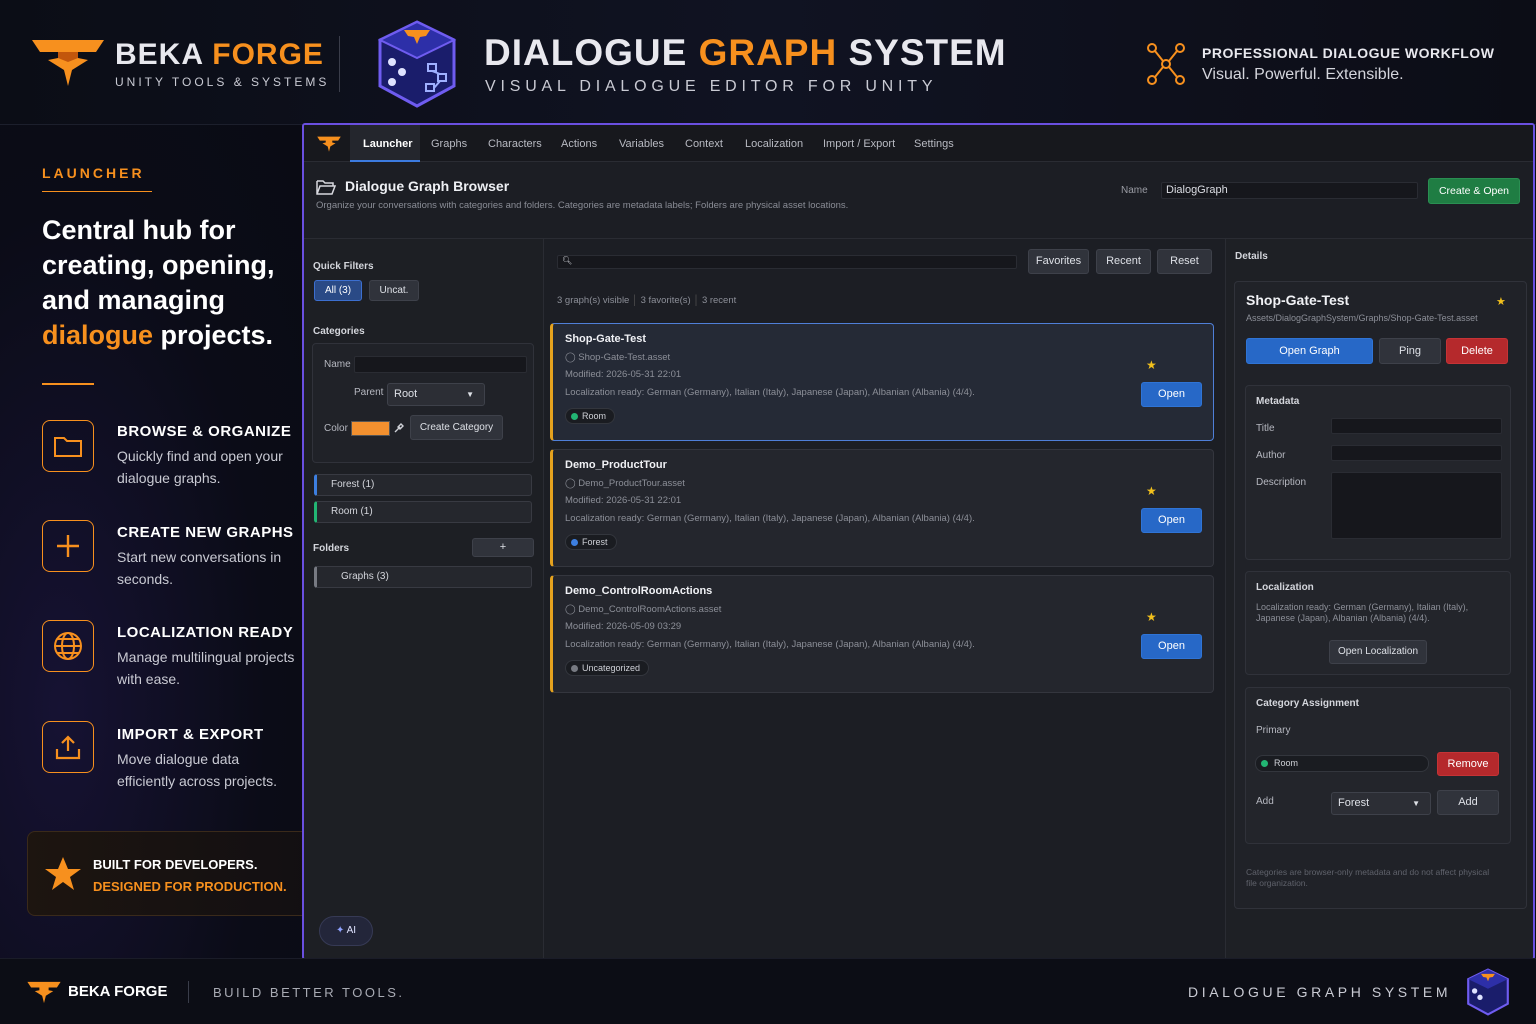 The height and width of the screenshot is (1024, 1536). Describe the element at coordinates (1307, 703) in the screenshot. I see `category-assignment-label: Category Assignment` at that location.